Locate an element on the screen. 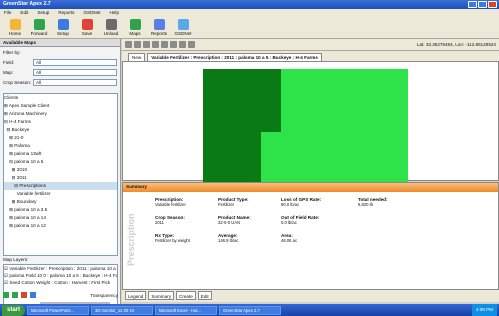 The height and width of the screenshot is (316, 499). measure-icon is located at coordinates (164, 44).